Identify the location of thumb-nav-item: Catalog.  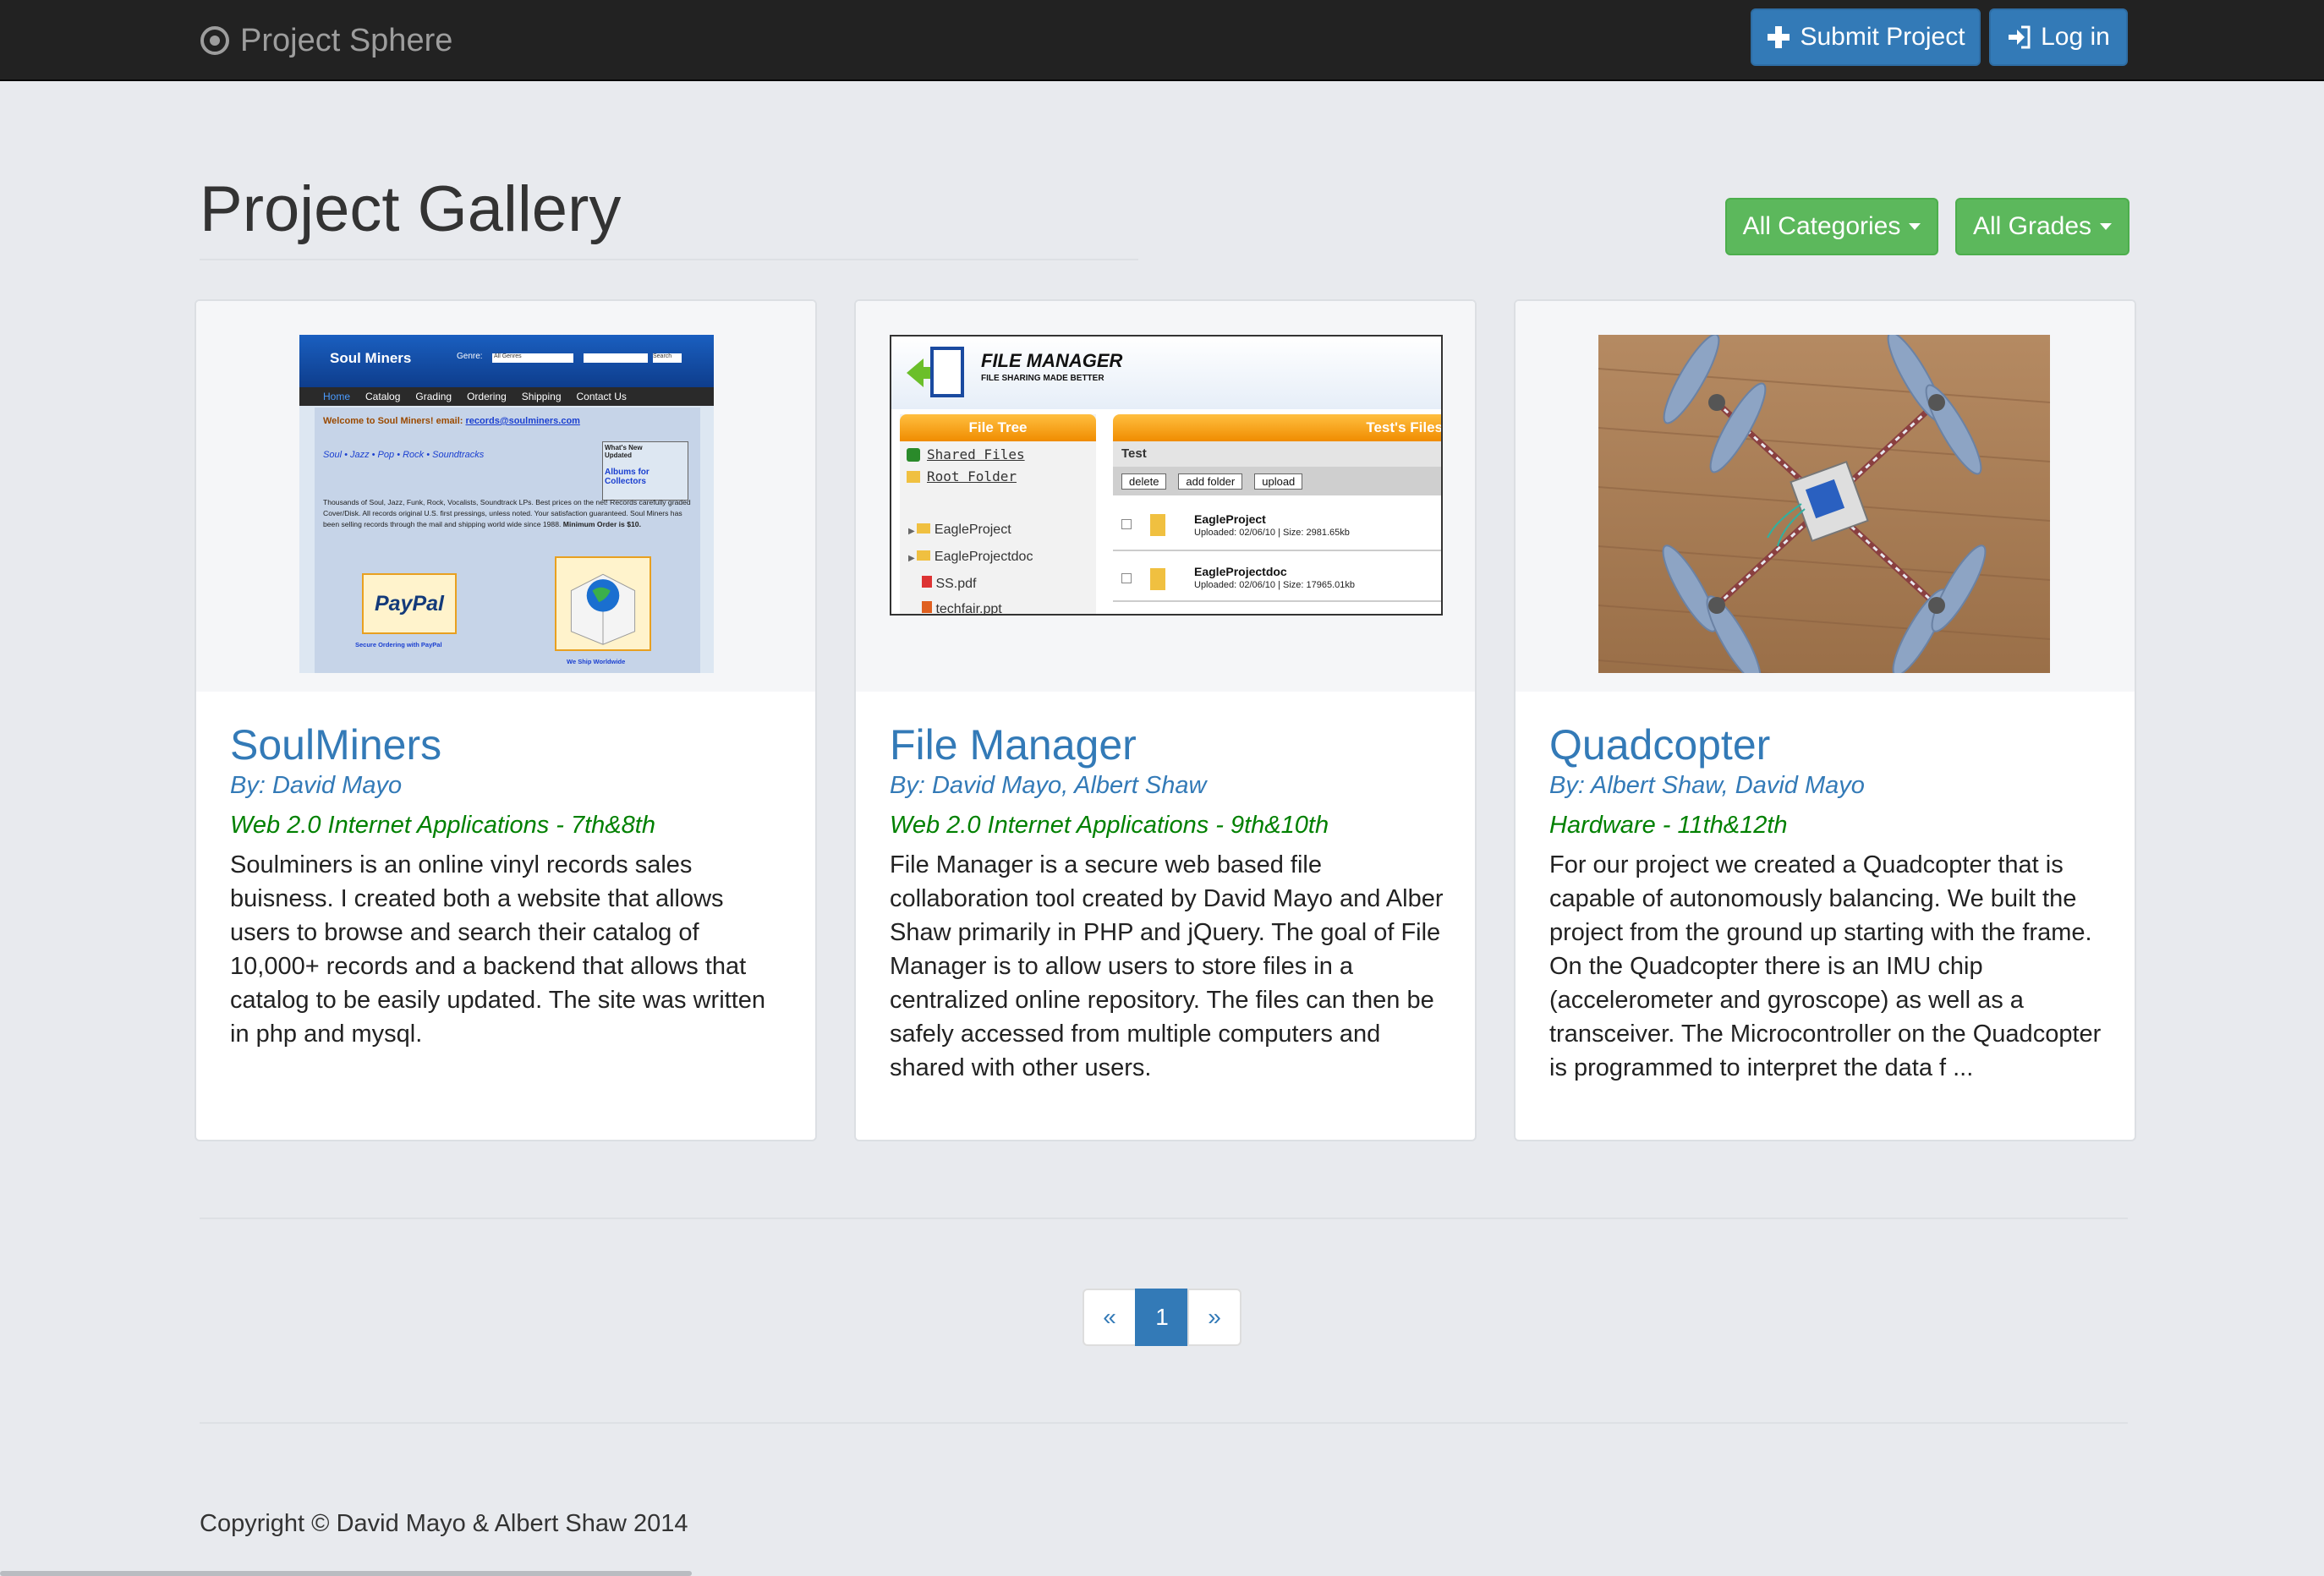
(383, 396).